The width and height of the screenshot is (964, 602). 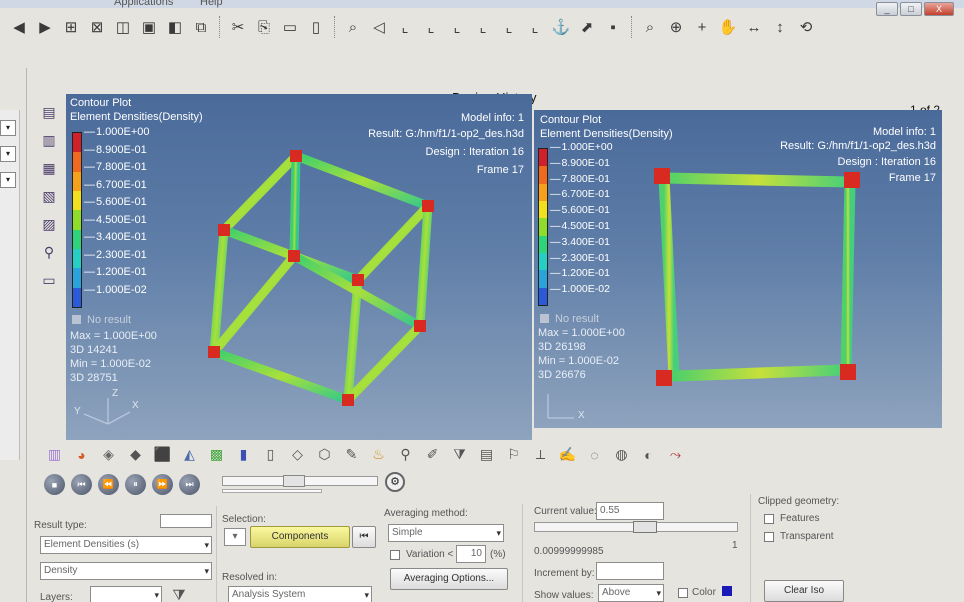 I want to click on zoom-icon: ⌕, so click(x=353, y=27).